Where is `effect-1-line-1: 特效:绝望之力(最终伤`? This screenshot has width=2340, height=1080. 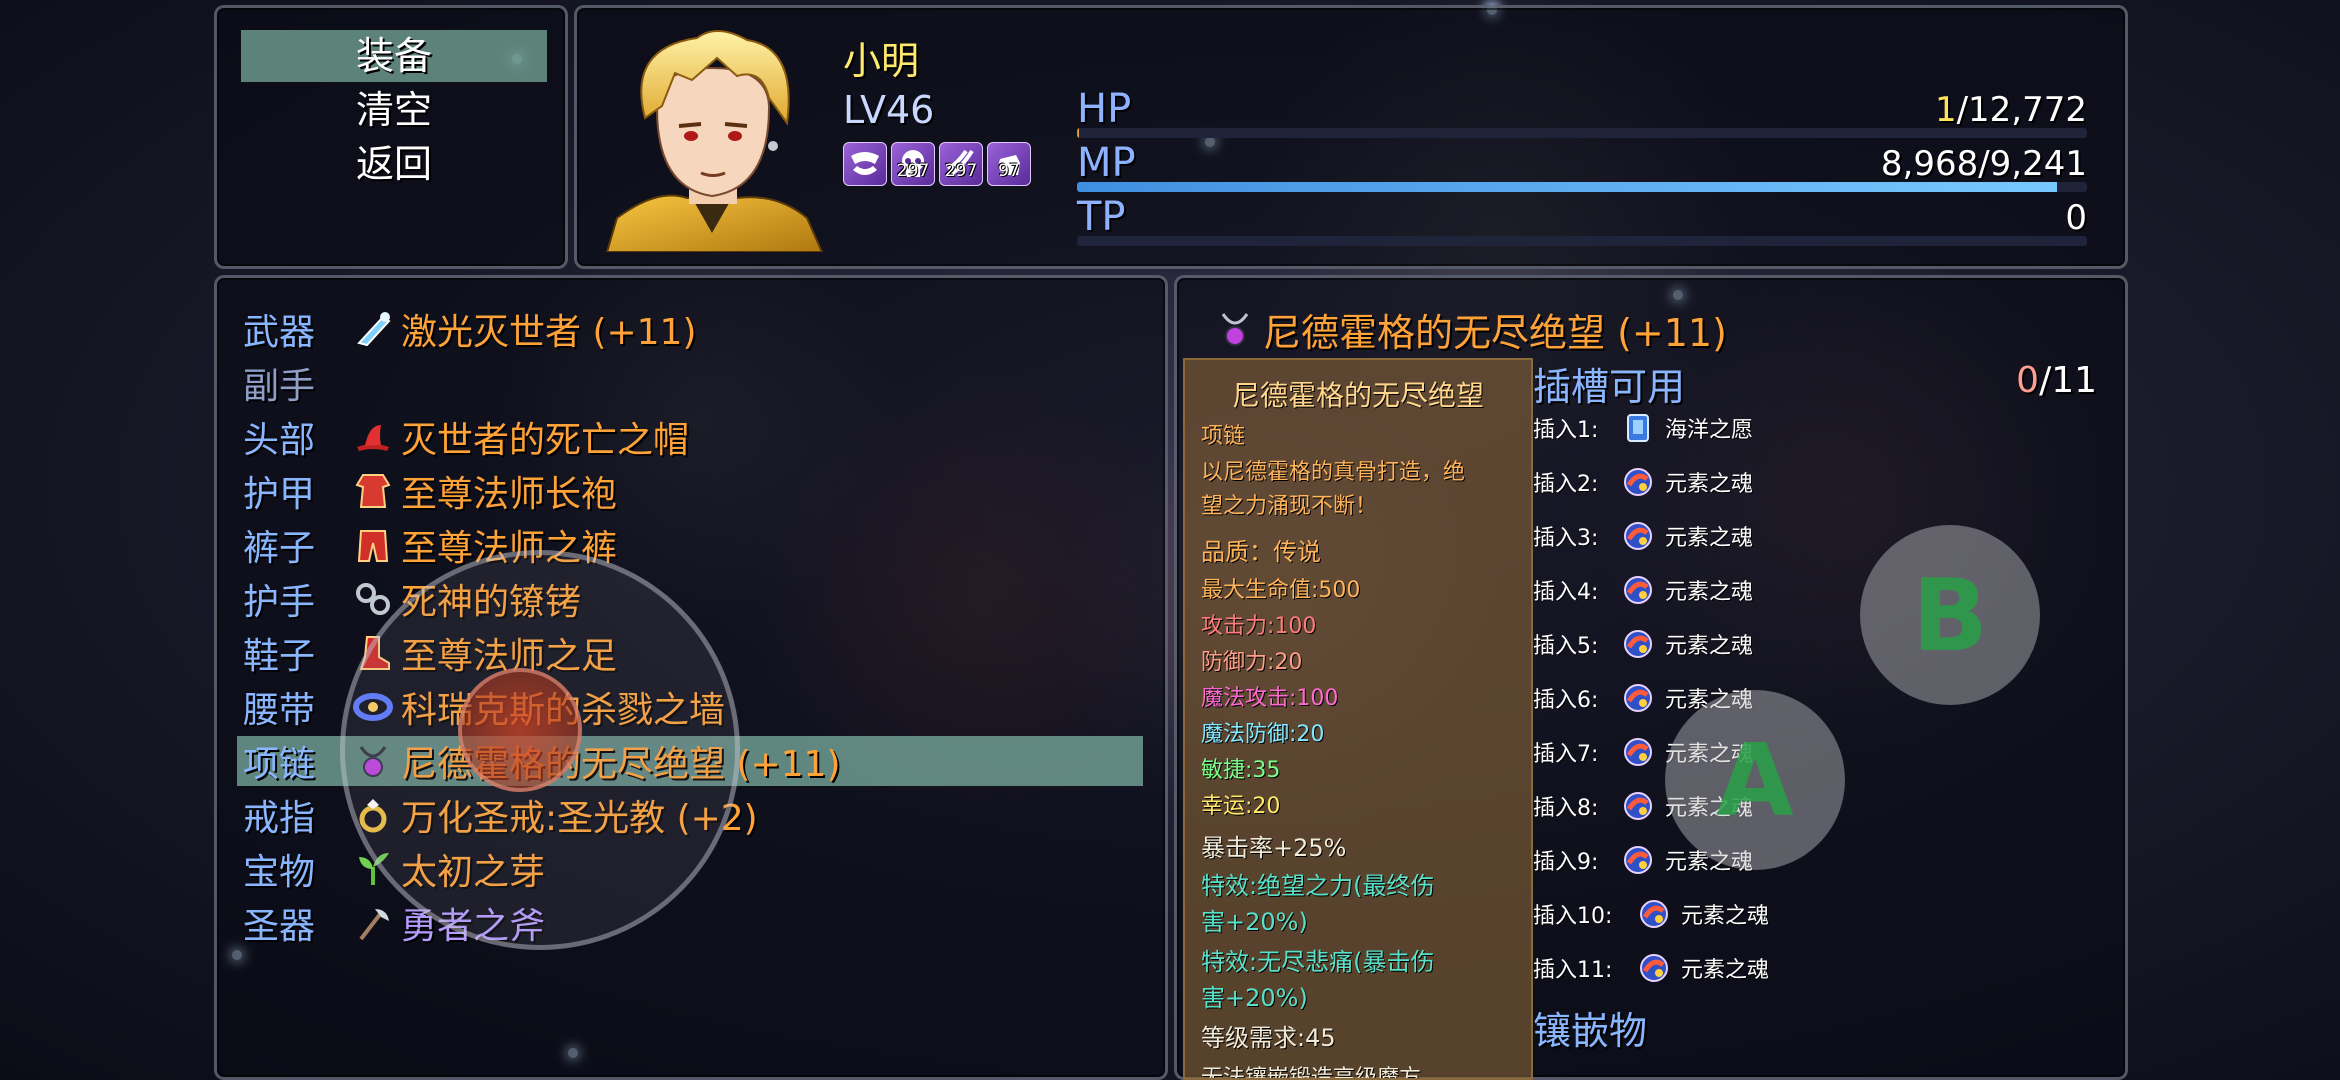 effect-1-line-1: 特效:绝望之力(最终伤 is located at coordinates (1318, 886).